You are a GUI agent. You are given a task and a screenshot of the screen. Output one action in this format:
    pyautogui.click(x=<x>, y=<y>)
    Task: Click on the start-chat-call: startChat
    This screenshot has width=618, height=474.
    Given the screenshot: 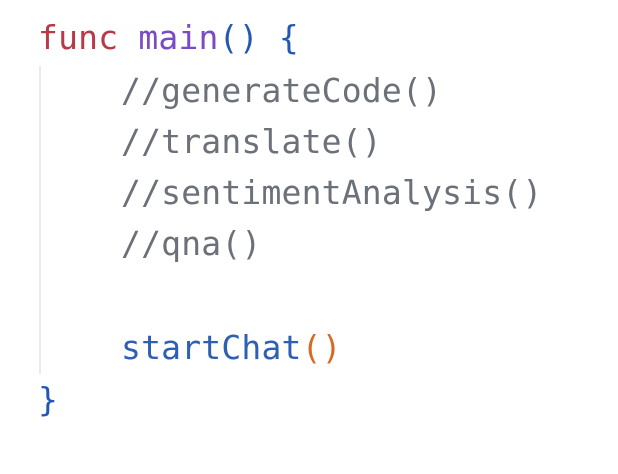 What is the action you would take?
    pyautogui.click(x=211, y=347)
    